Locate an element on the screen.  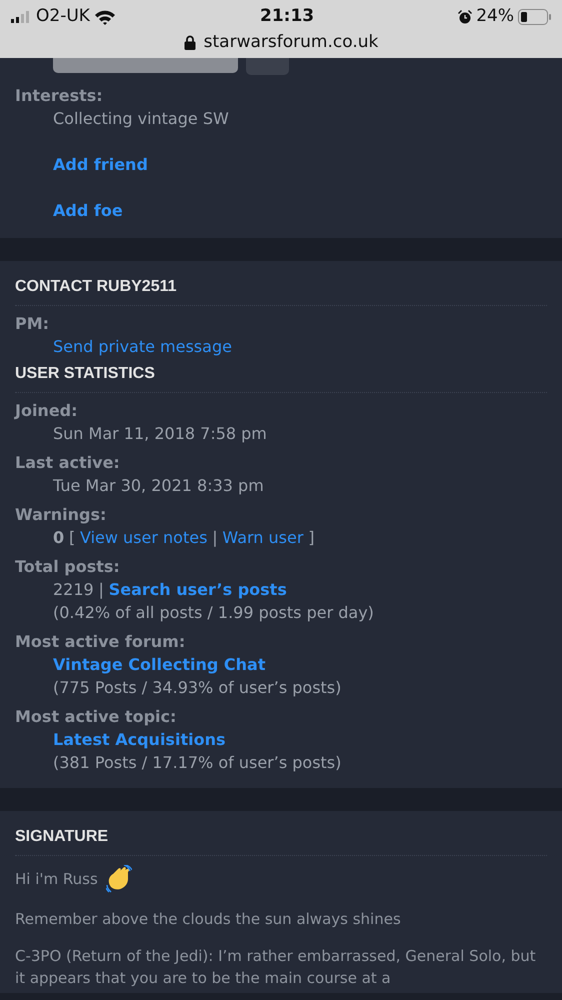
link: Warn user is located at coordinates (263, 537).